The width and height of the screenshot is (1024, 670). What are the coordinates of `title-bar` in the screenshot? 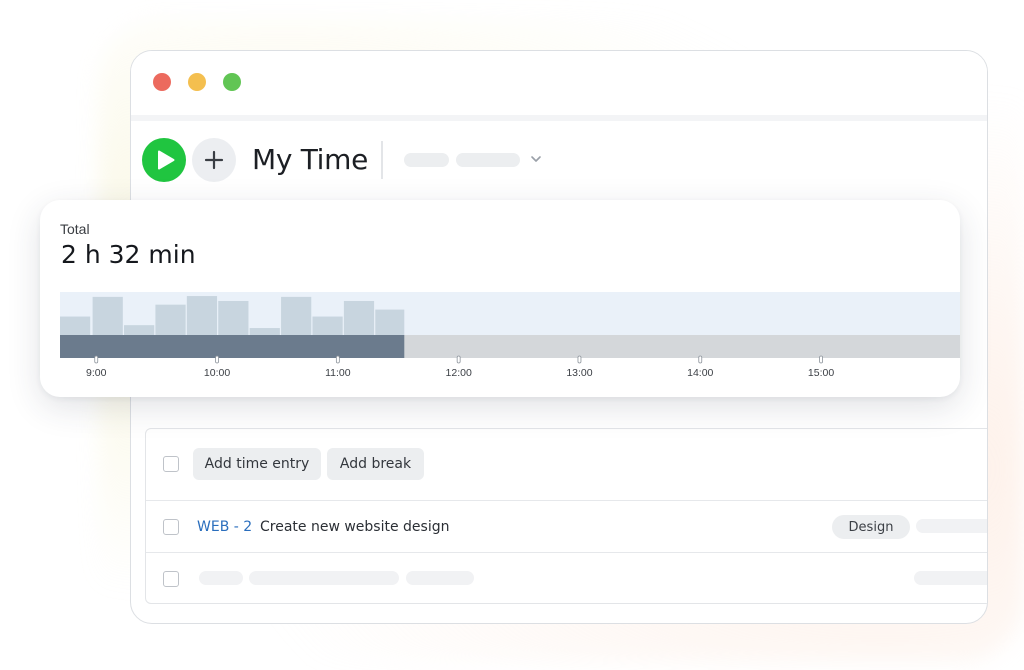 It's located at (559, 83).